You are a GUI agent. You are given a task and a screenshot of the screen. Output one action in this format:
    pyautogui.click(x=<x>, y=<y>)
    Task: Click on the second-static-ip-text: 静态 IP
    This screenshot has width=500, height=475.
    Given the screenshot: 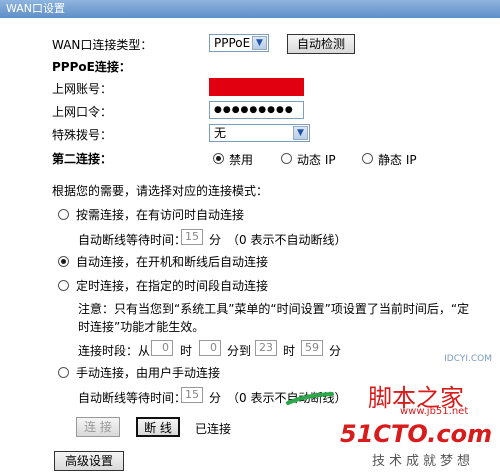 What is the action you would take?
    pyautogui.click(x=397, y=160)
    